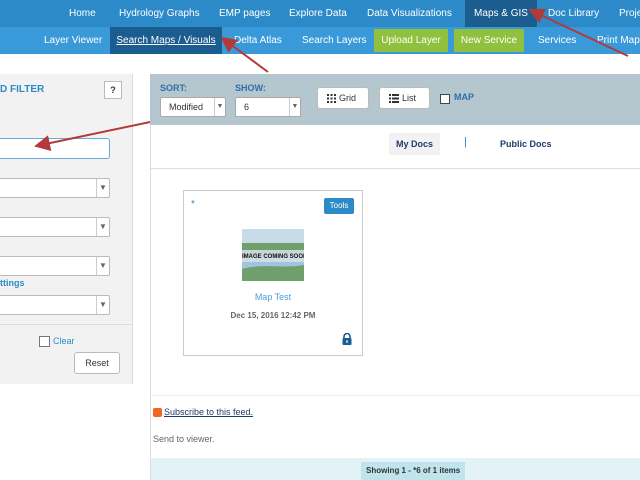 The width and height of the screenshot is (640, 480). What do you see at coordinates (44, 341) in the screenshot?
I see `clear-checkbox` at bounding box center [44, 341].